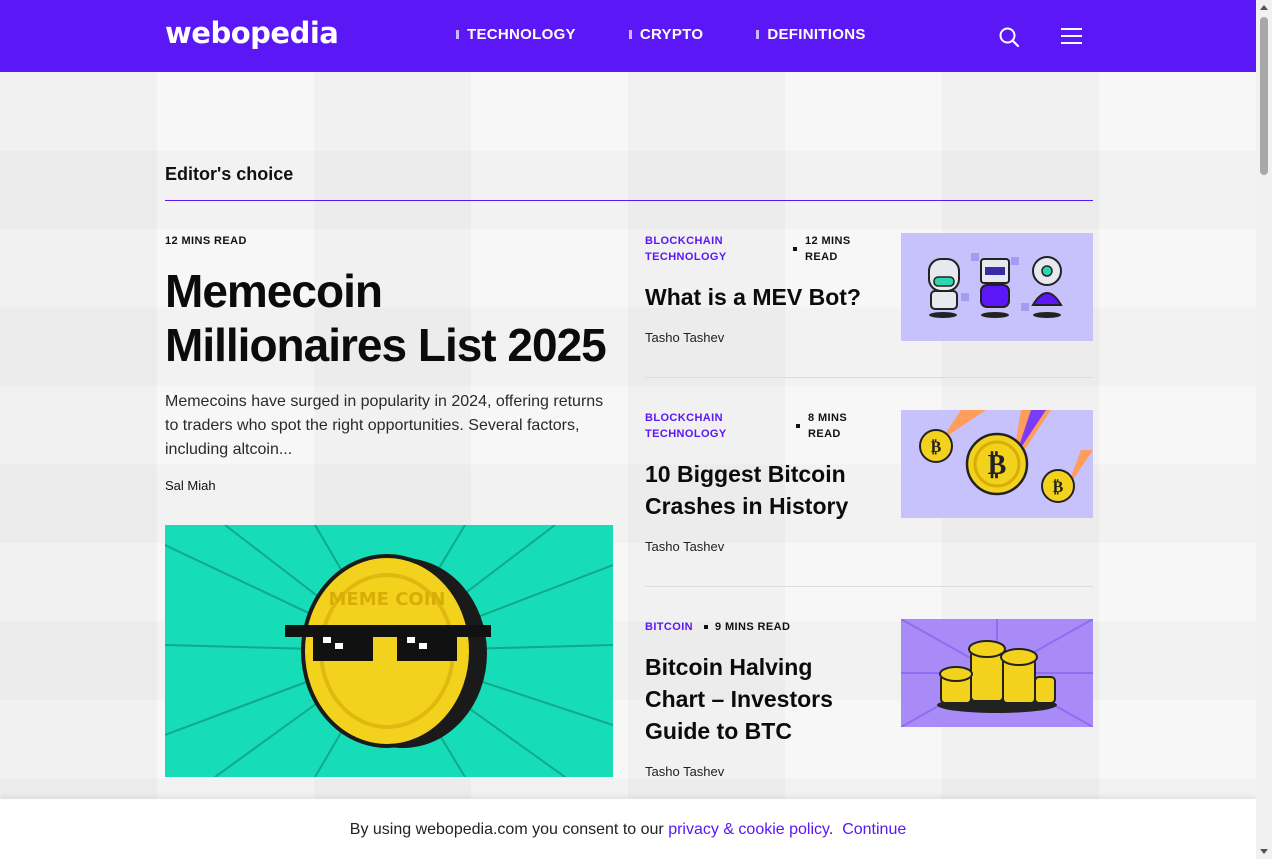  Describe the element at coordinates (1264, 851) in the screenshot. I see `scroll-down-arrow-icon` at that location.